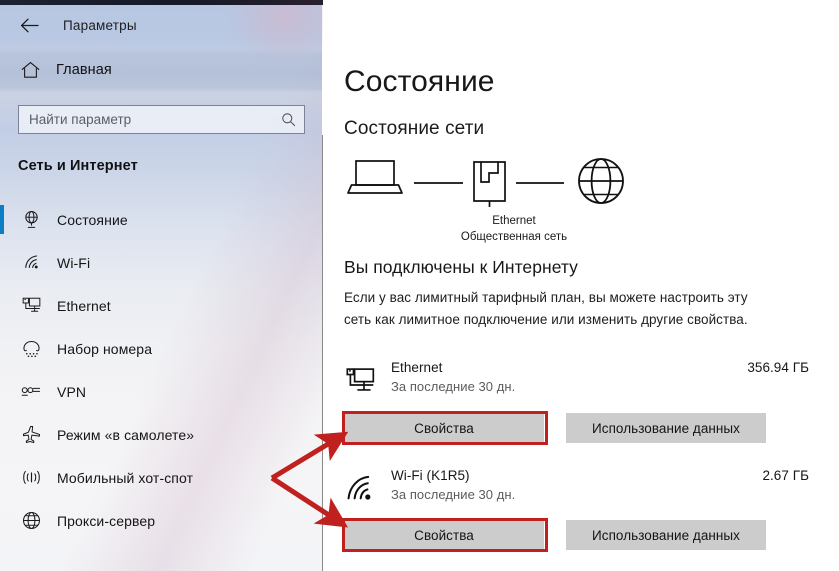 Image resolution: width=839 pixels, height=571 pixels. I want to click on sidebar-item-home: Главная, so click(161, 70).